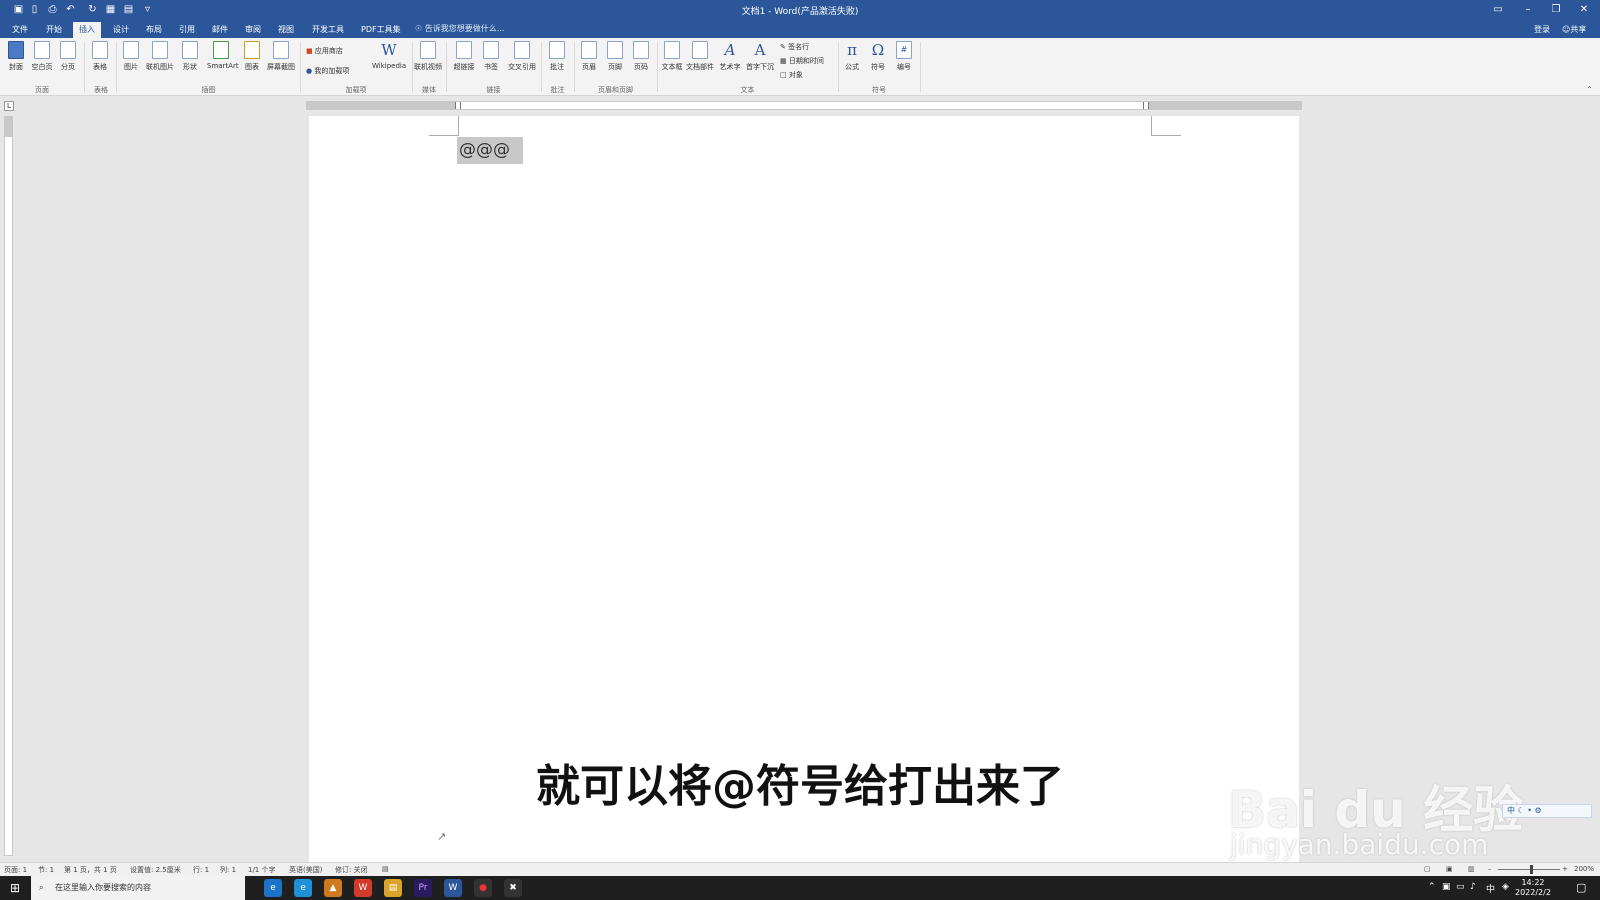  Describe the element at coordinates (491, 56) in the screenshot. I see `bookmark-button: 书签` at that location.